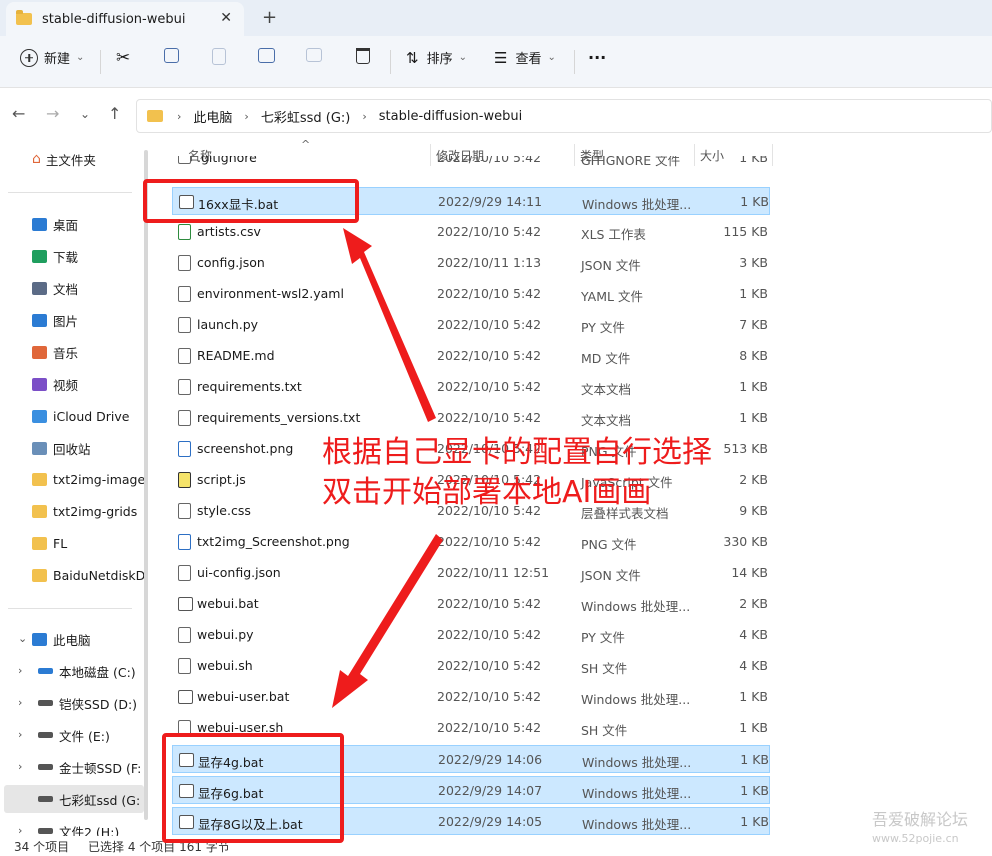 The width and height of the screenshot is (992, 856). What do you see at coordinates (123, 58) in the screenshot?
I see `cut-button: ✂` at bounding box center [123, 58].